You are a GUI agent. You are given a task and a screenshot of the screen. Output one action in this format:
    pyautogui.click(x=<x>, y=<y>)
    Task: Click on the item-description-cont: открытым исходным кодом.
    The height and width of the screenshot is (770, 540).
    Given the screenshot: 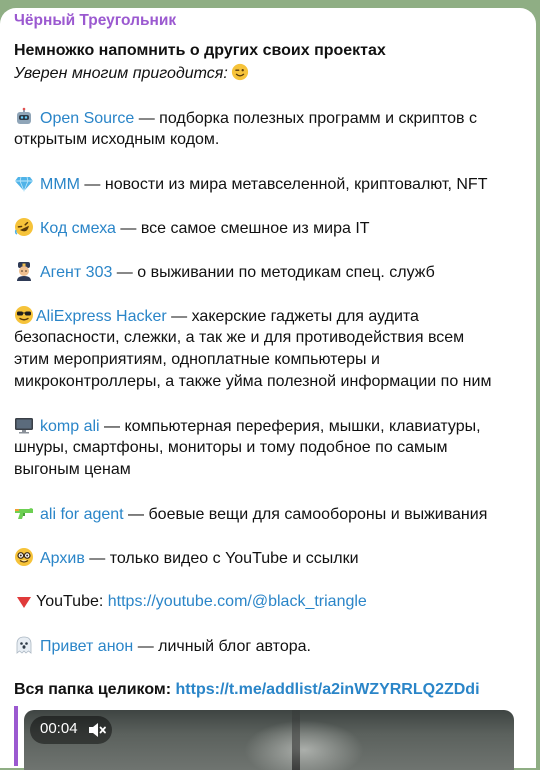 What is the action you would take?
    pyautogui.click(x=117, y=139)
    